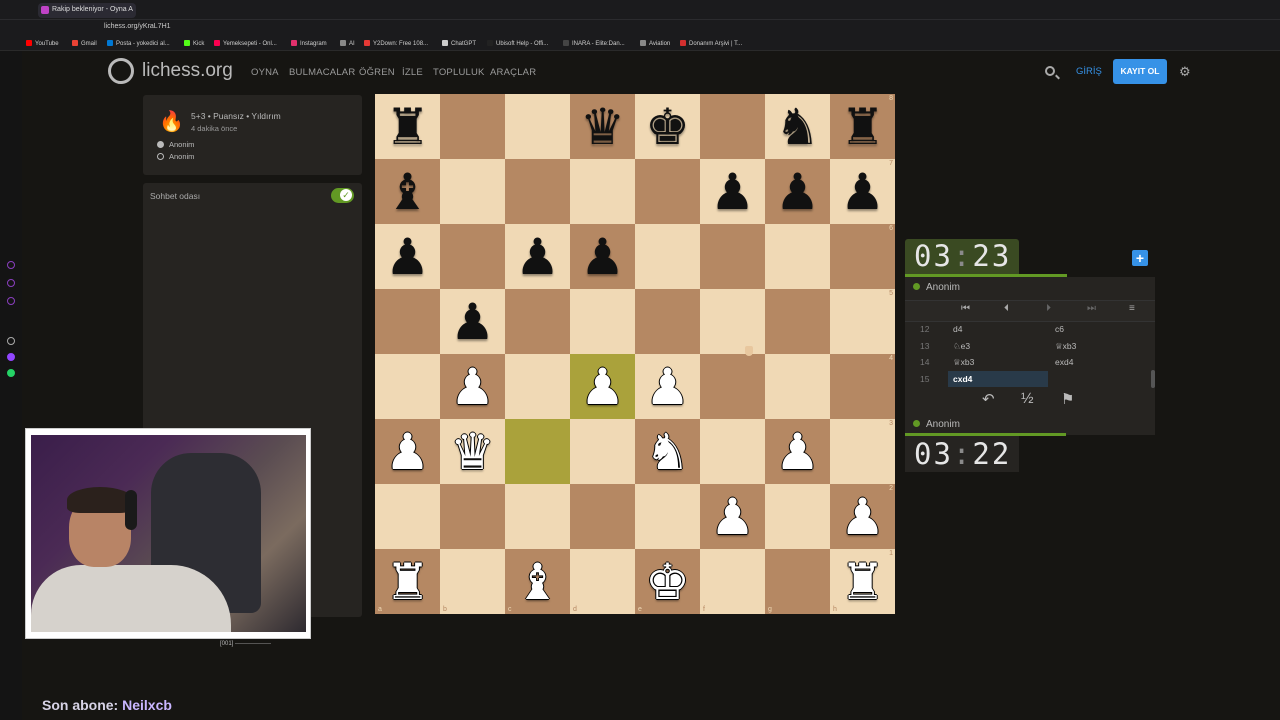 The width and height of the screenshot is (1280, 720). I want to click on square-h5: 5, so click(862, 321).